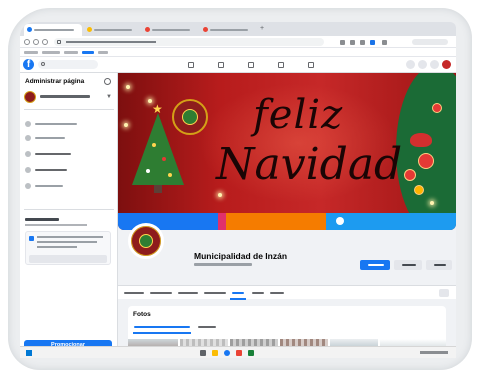 This screenshot has width=482, height=378. Describe the element at coordinates (68, 64) in the screenshot. I see `facebook-search-input` at that location.